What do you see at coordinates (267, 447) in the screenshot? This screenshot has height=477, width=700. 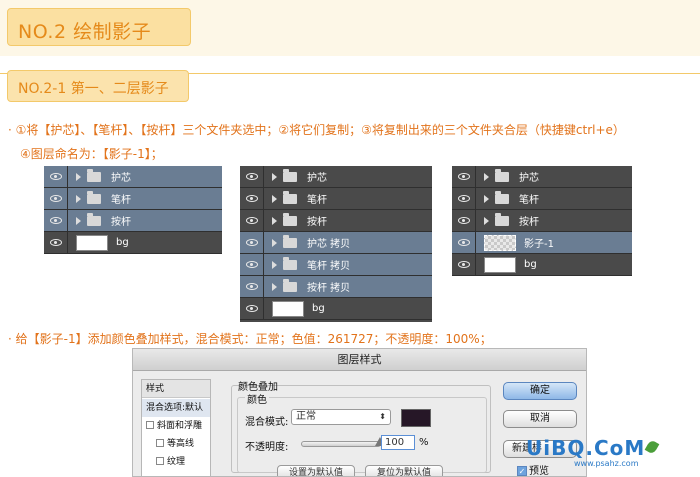 I see `opacity-label: 不透明度:` at bounding box center [267, 447].